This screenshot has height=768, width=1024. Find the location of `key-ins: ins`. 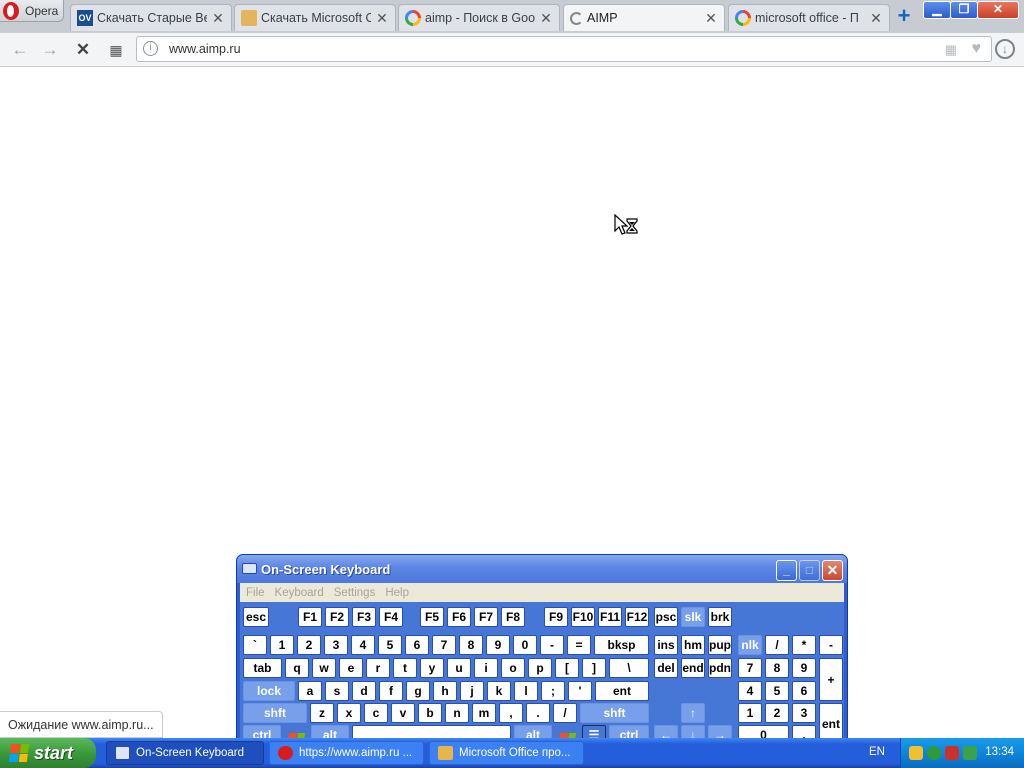

key-ins: ins is located at coordinates (666, 645).